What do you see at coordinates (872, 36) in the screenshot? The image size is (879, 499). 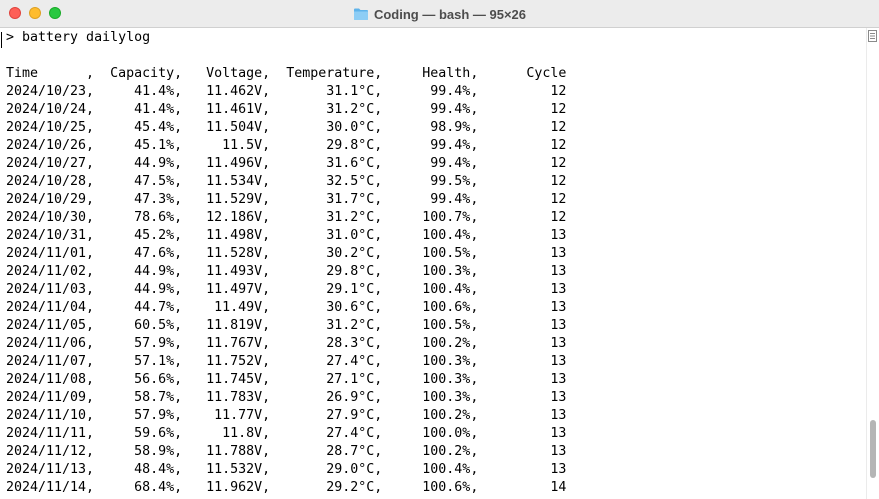 I see `marks-icon` at bounding box center [872, 36].